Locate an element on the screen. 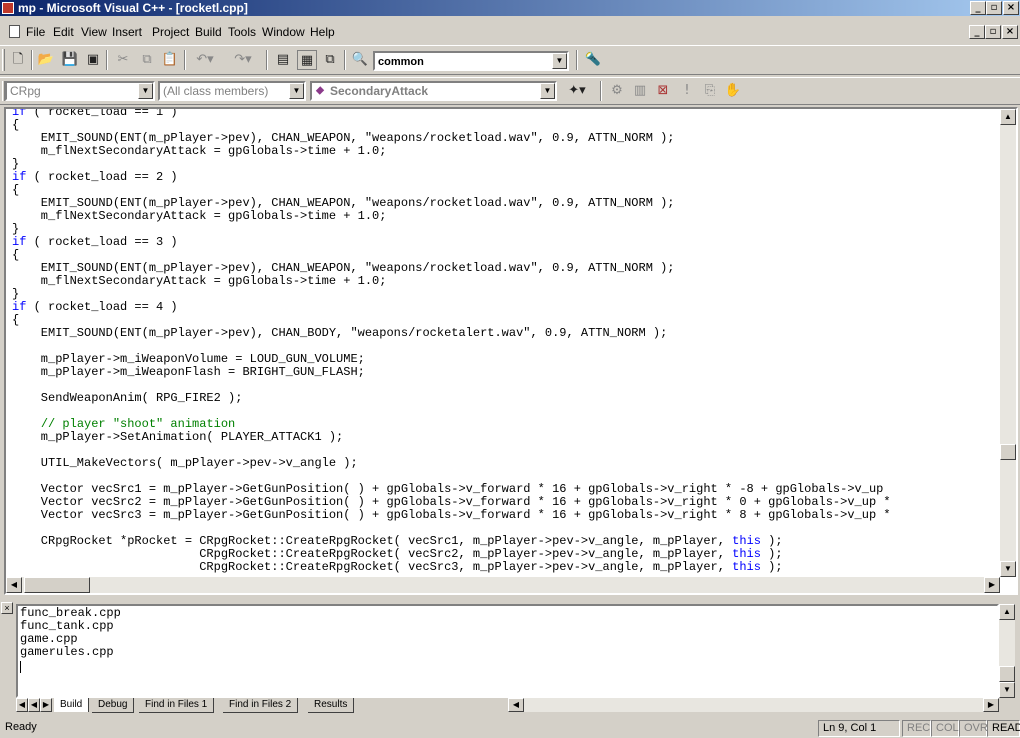 The image size is (1020, 738). copy-icon: ⧉ is located at coordinates (147, 60).